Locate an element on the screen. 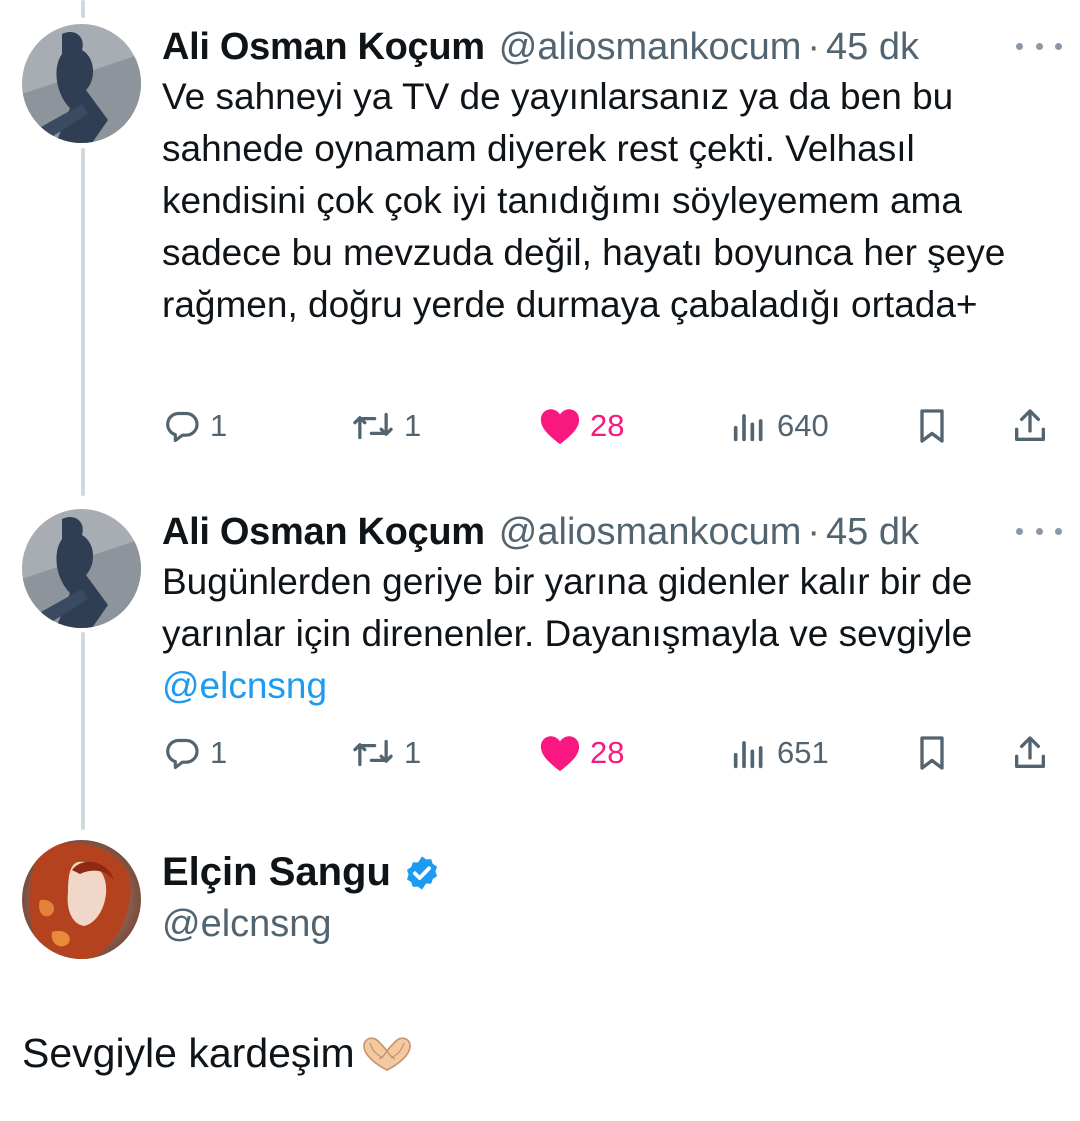  views-button: 651 is located at coordinates (779, 753).